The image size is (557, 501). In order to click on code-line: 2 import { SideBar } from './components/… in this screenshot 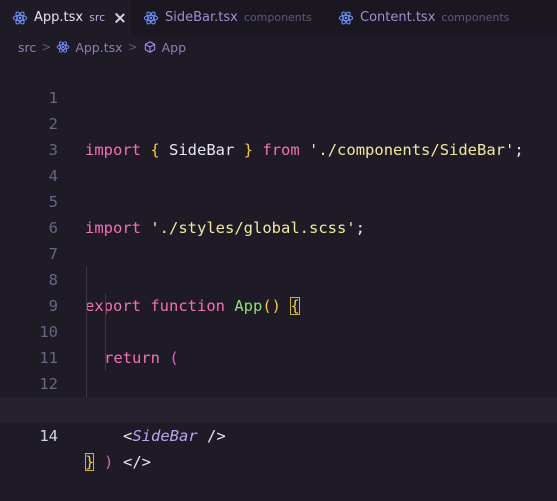, I will do `click(278, 122)`.